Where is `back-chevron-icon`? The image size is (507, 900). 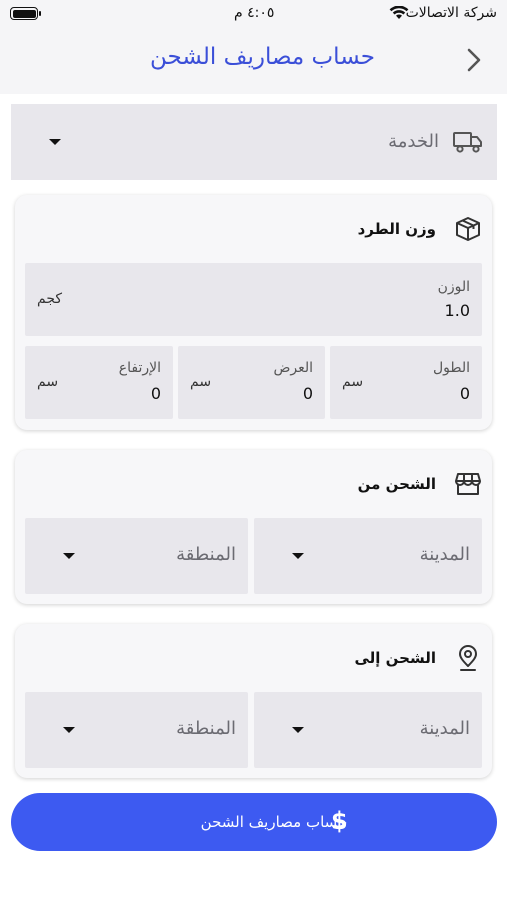
back-chevron-icon is located at coordinates (474, 60).